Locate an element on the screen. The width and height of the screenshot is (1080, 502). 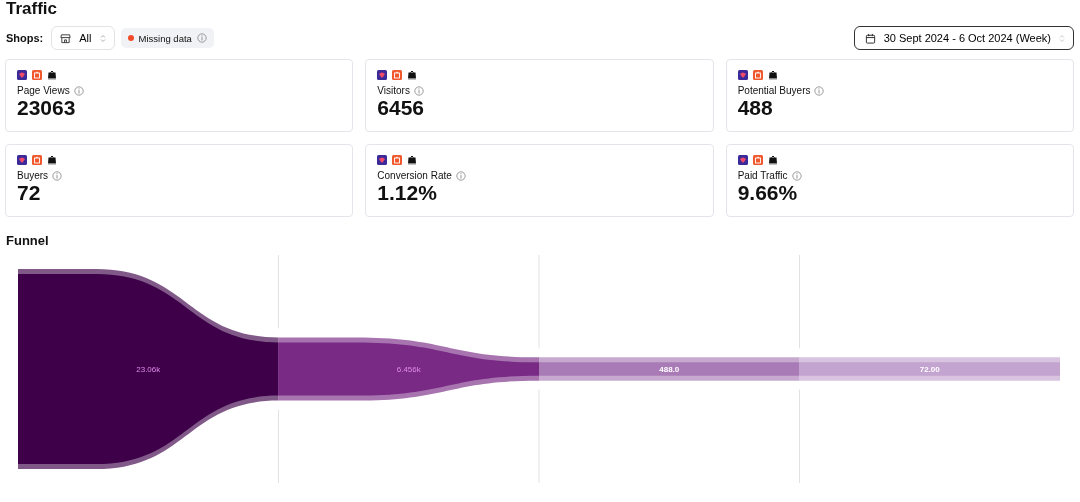
data-label: 23.06k is located at coordinates (148, 369).